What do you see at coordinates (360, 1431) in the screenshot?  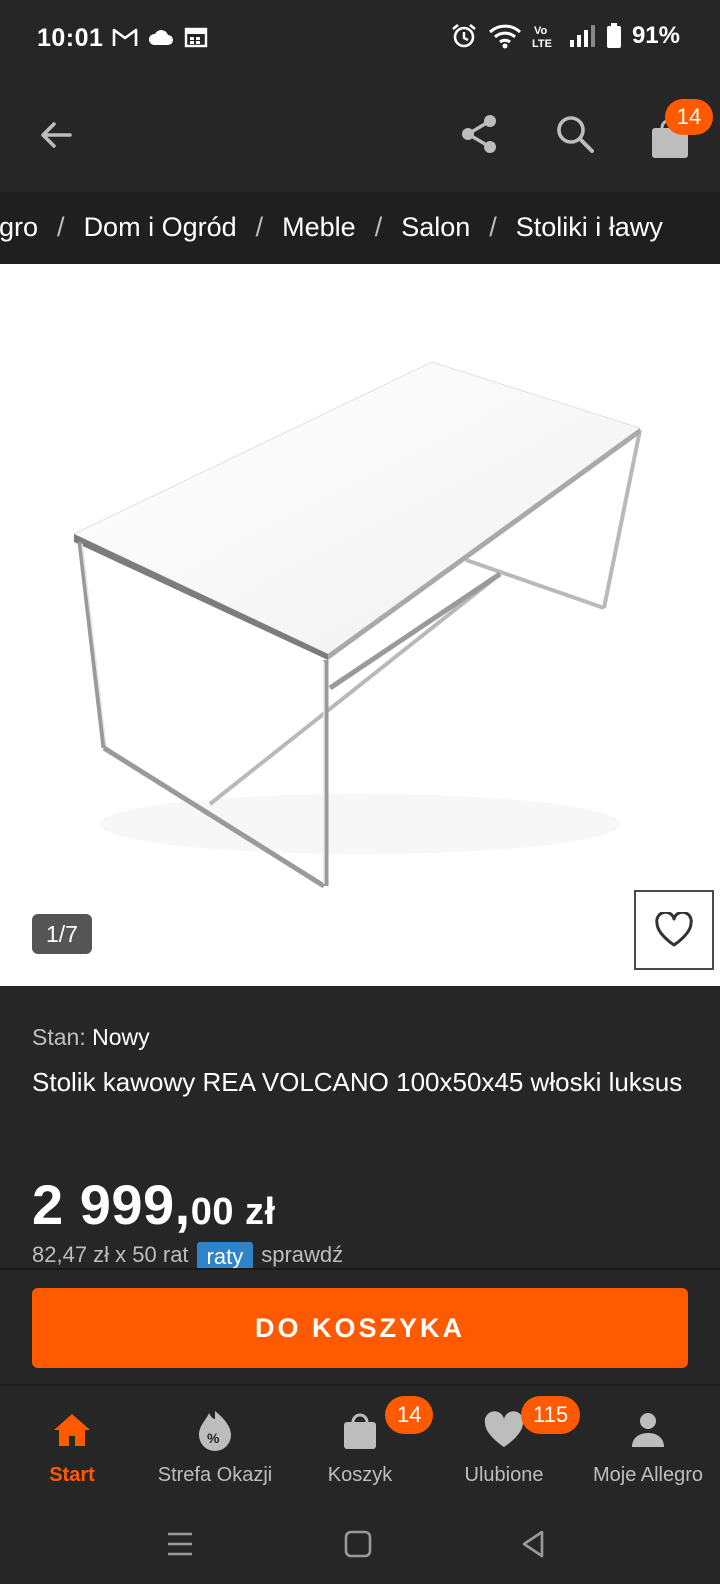 I see `bag-icon` at bounding box center [360, 1431].